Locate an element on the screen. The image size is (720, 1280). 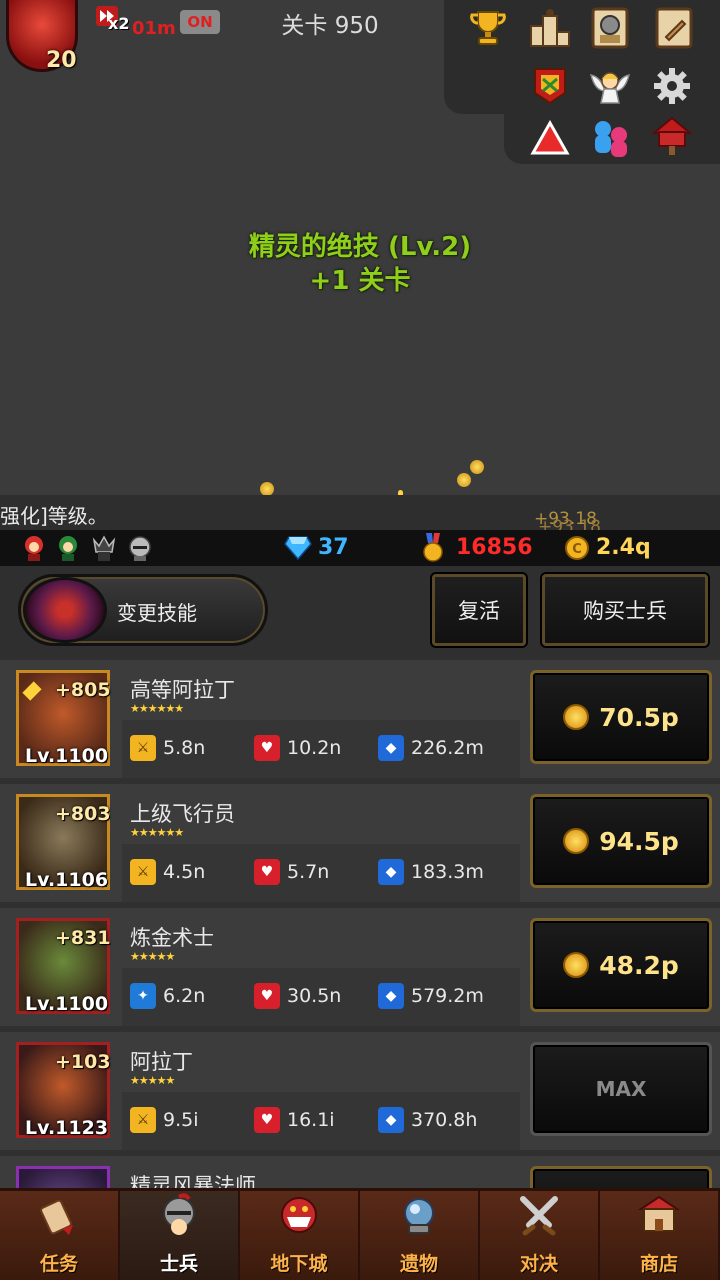
attack-stat: ⚔ 9.5i is located at coordinates (164, 1120).